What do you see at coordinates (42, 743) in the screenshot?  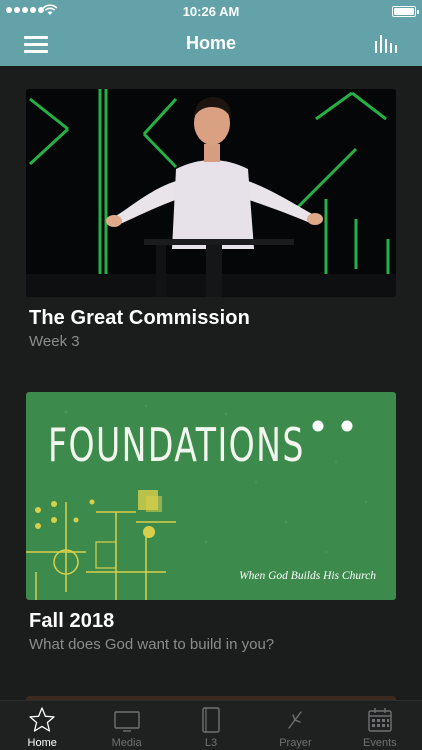 I see `tab-label: Home` at bounding box center [42, 743].